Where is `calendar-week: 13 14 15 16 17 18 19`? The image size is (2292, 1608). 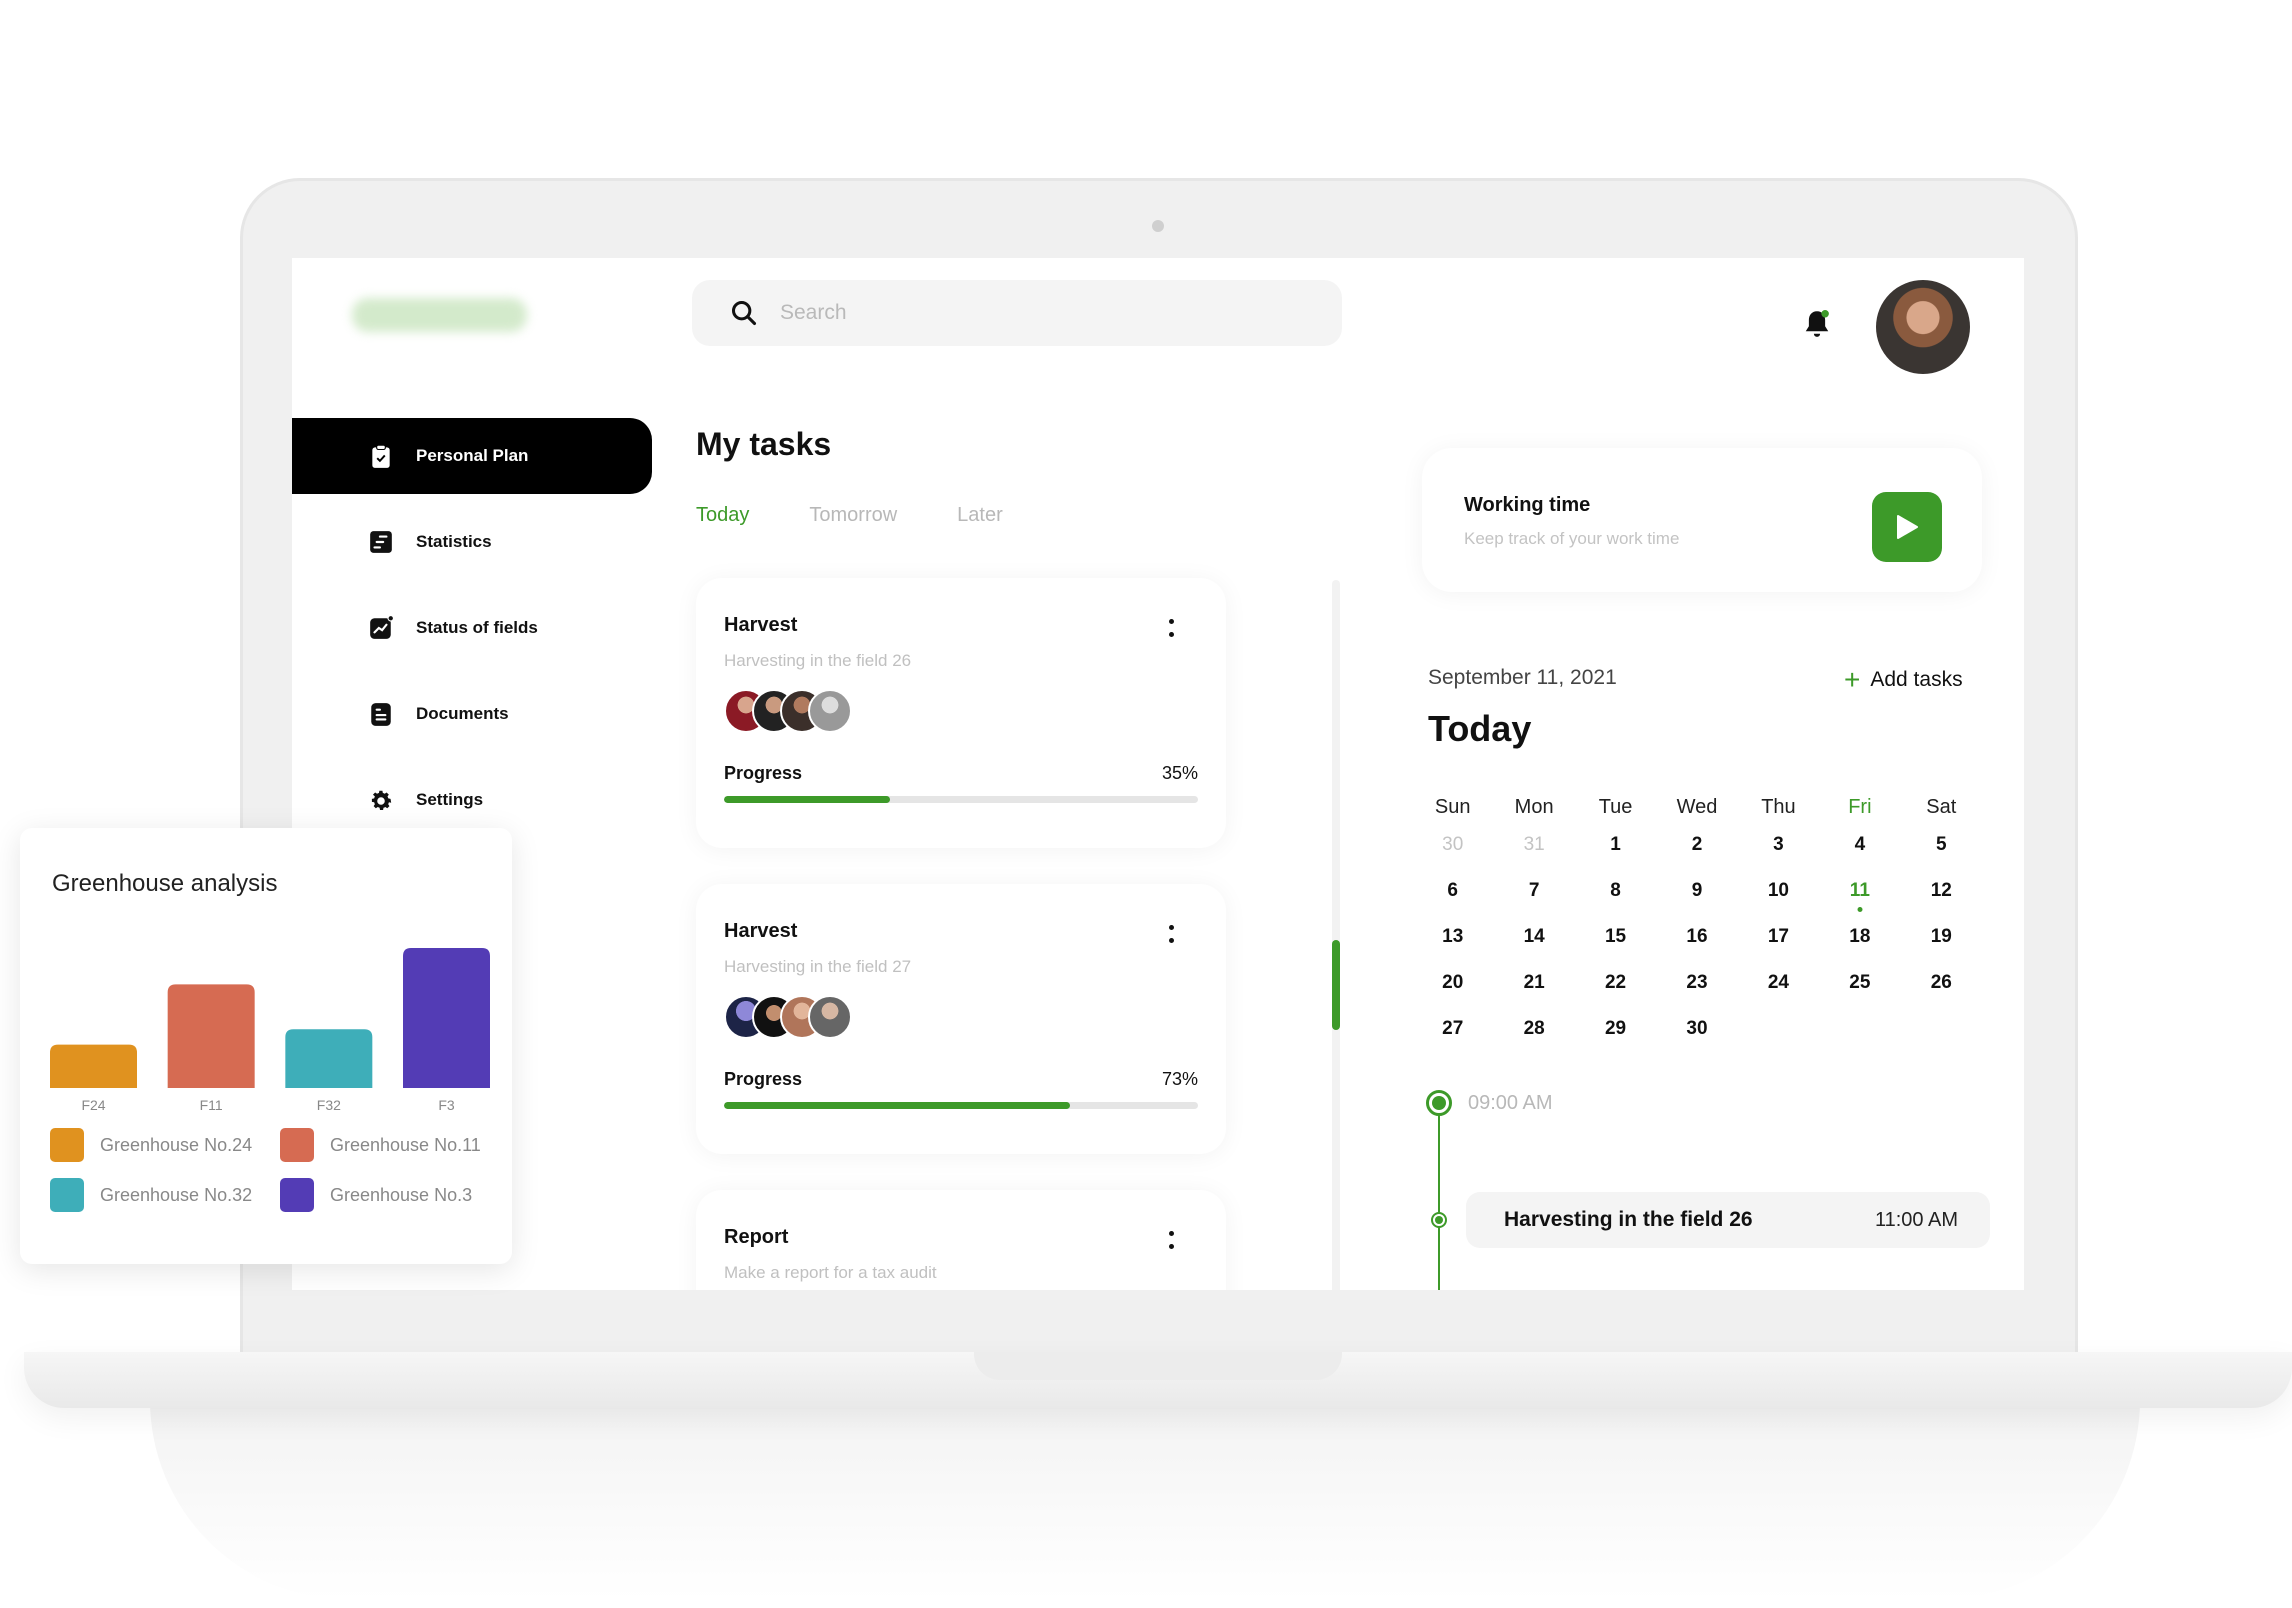 calendar-week: 13 14 15 16 17 18 19 is located at coordinates (1697, 949).